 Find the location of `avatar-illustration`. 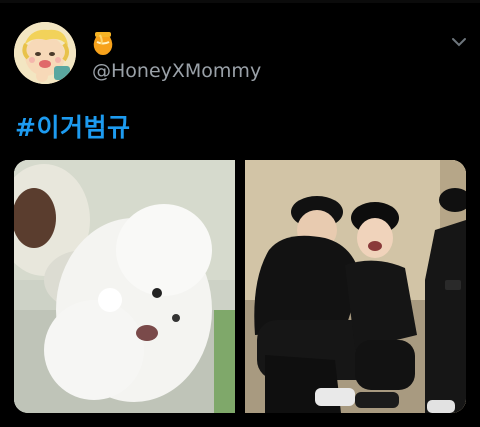

avatar-illustration is located at coordinates (45, 53).